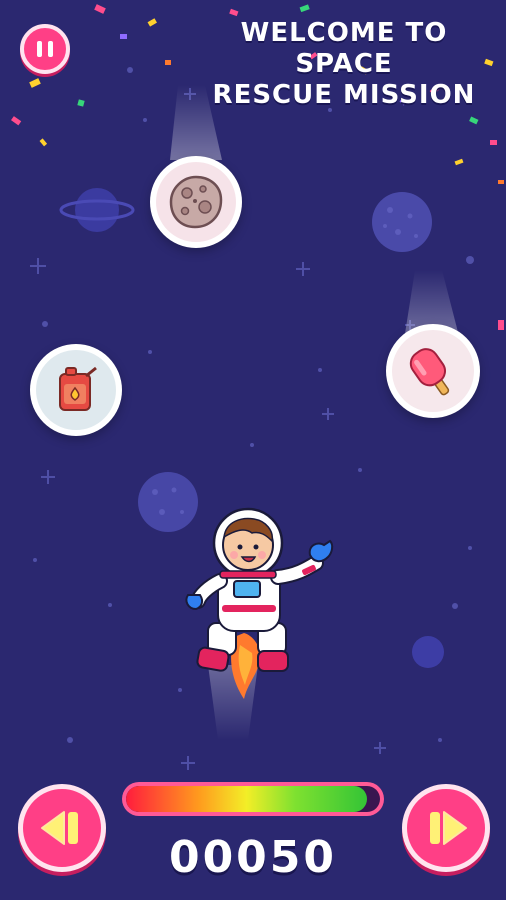 The height and width of the screenshot is (900, 506). What do you see at coordinates (344, 48) in the screenshot?
I see `title-line-1: WELCOME TO SPACE` at bounding box center [344, 48].